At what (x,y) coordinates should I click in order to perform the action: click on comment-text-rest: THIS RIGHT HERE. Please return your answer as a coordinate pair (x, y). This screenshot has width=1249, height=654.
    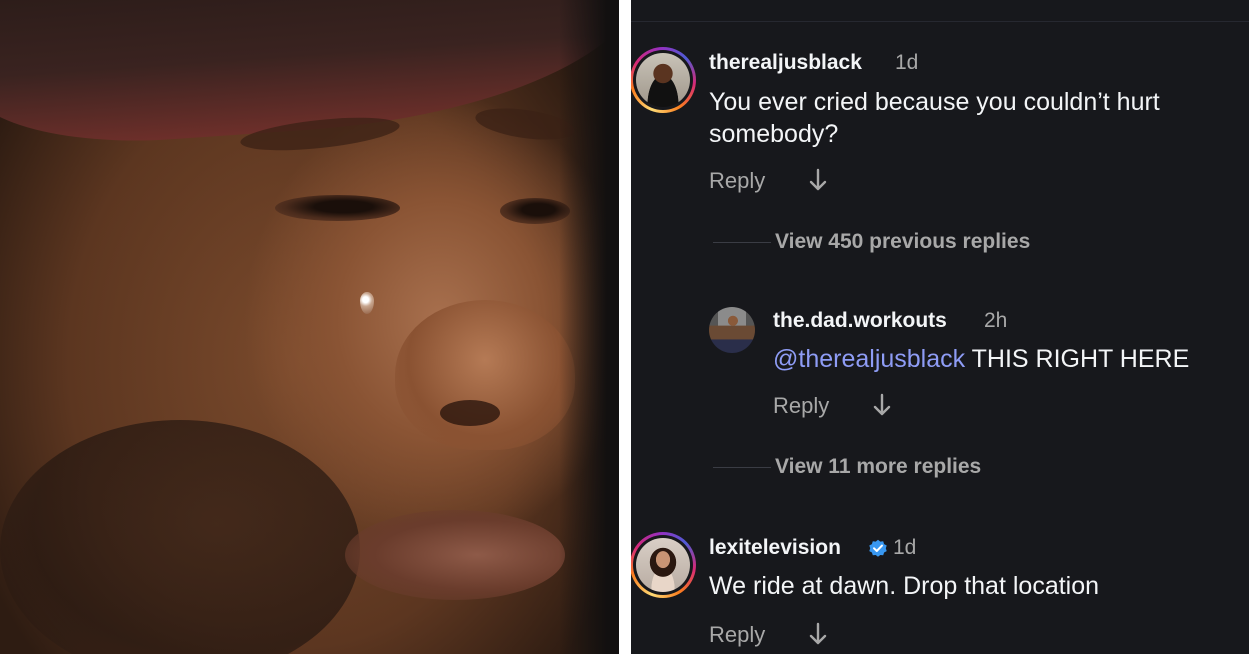
    Looking at the image, I should click on (1077, 359).